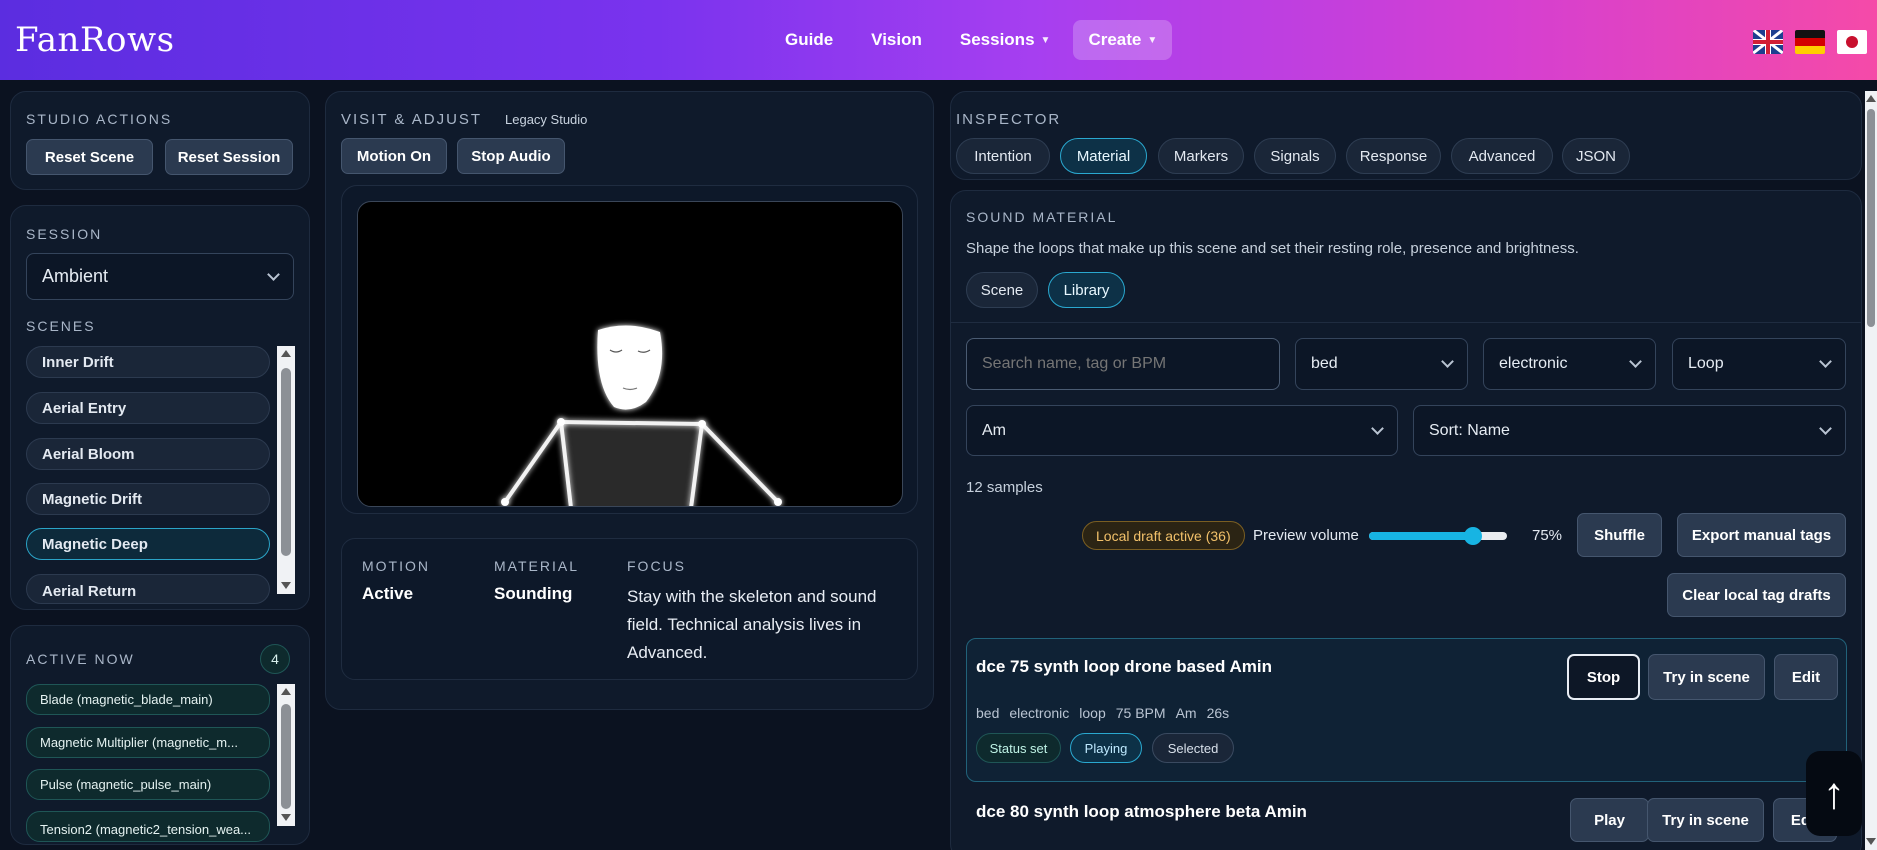 This screenshot has height=850, width=1877. I want to click on tab-markers: Markers, so click(1201, 156).